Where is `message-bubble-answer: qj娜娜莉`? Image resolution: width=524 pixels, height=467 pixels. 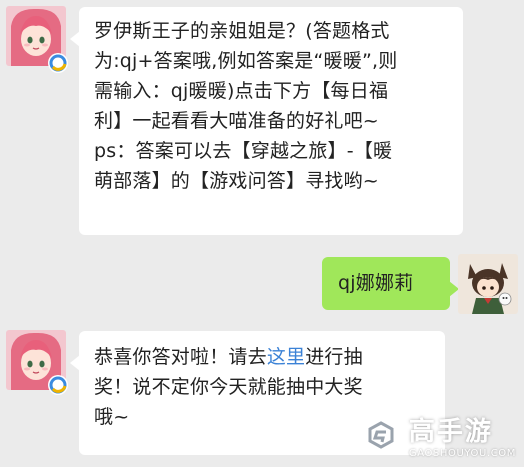 message-bubble-answer: qj娜娜莉 is located at coordinates (390, 283).